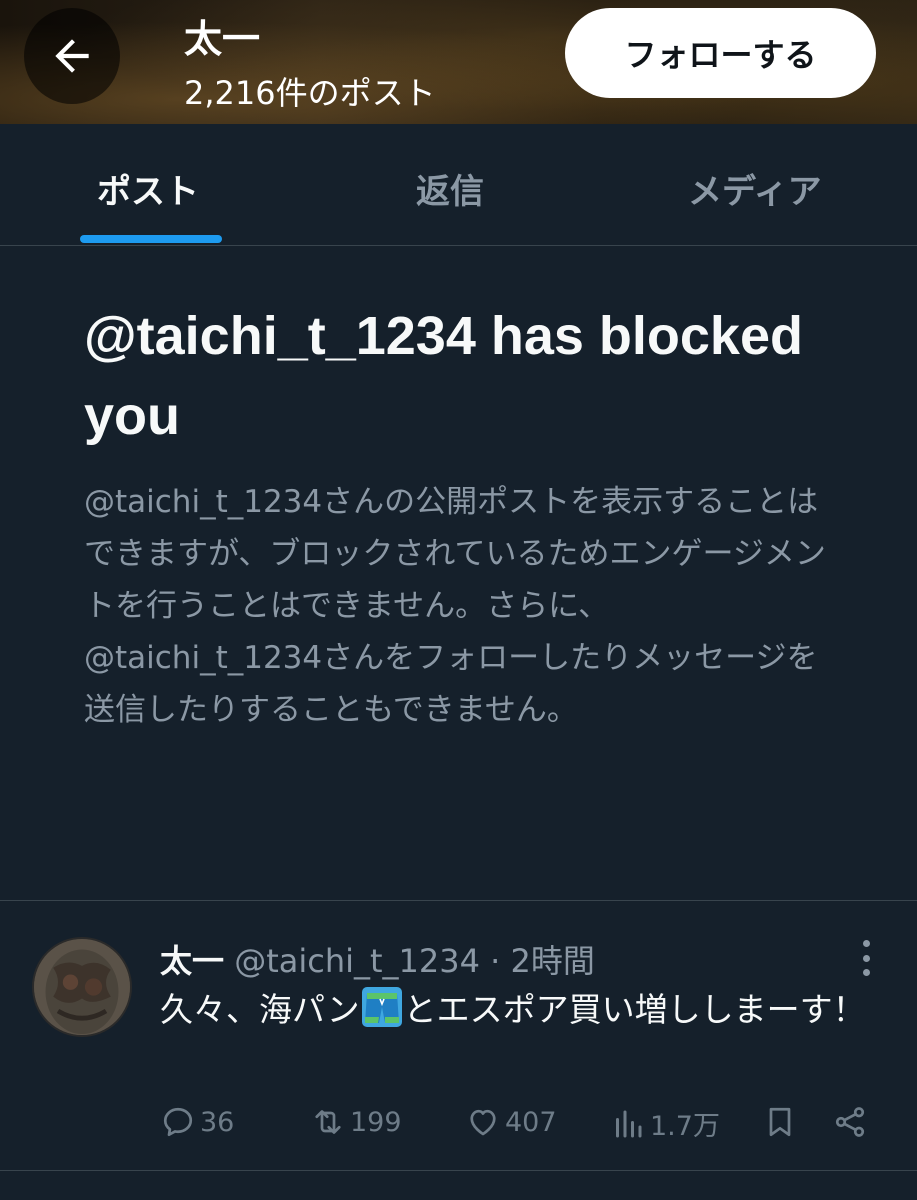  I want to click on reply-icon, so click(178, 1122).